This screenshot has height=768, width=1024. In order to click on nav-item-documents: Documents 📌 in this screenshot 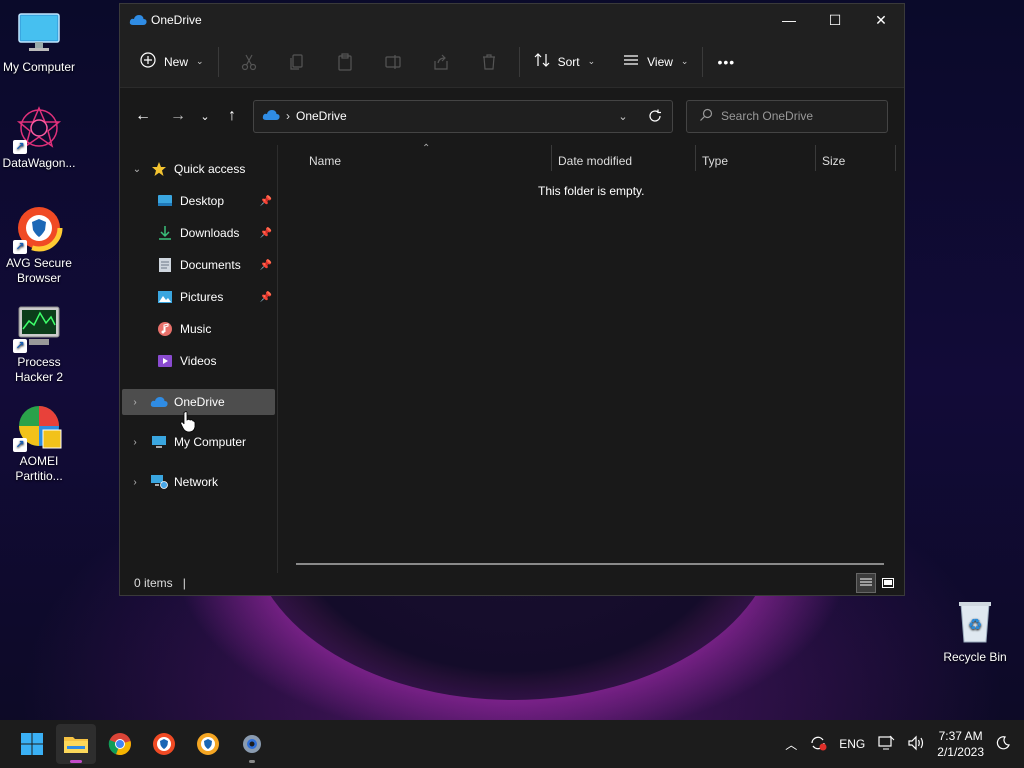, I will do `click(216, 265)`.